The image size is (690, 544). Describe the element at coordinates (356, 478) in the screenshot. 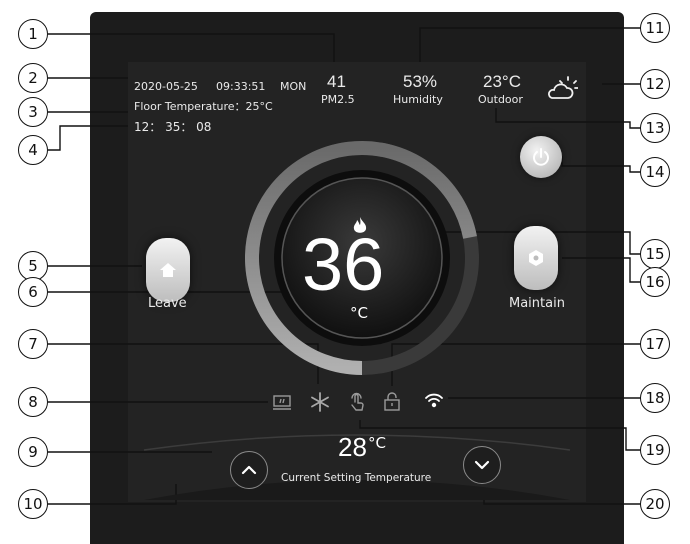

I see `setting-temperature-label: Current Setting Temperature` at that location.